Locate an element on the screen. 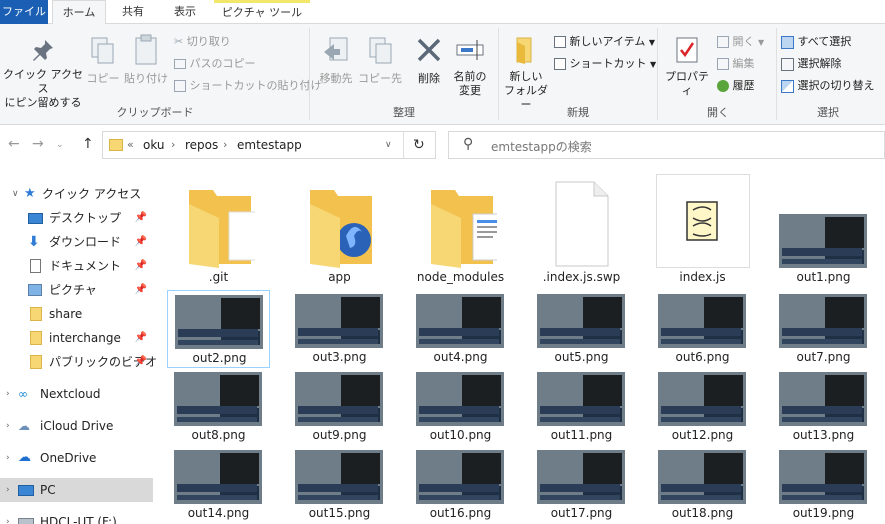  file-item: out3.png is located at coordinates (339, 329).